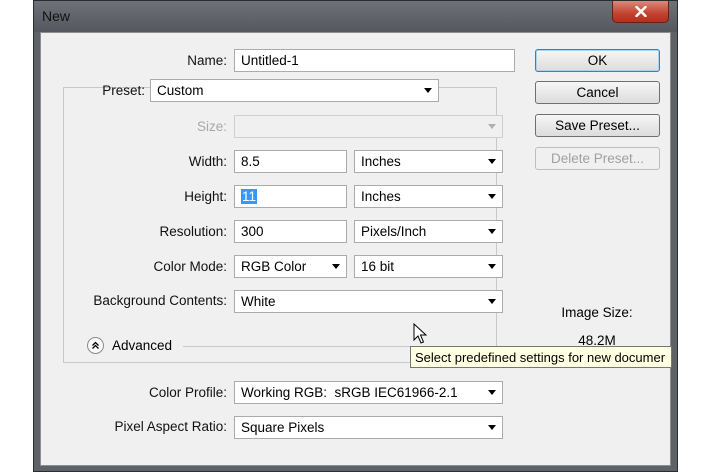 The image size is (709, 472). I want to click on bit-depth-select: 16 bit, so click(428, 266).